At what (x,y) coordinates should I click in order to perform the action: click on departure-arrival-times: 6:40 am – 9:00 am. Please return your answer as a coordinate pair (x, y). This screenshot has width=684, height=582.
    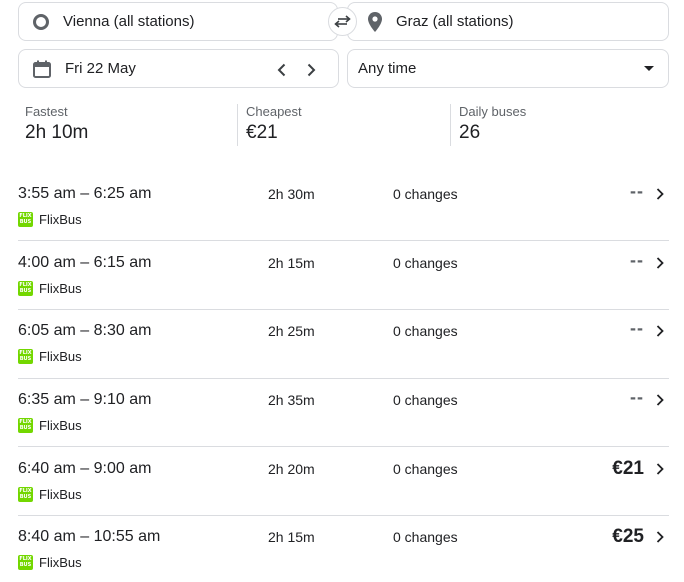
    Looking at the image, I should click on (85, 468).